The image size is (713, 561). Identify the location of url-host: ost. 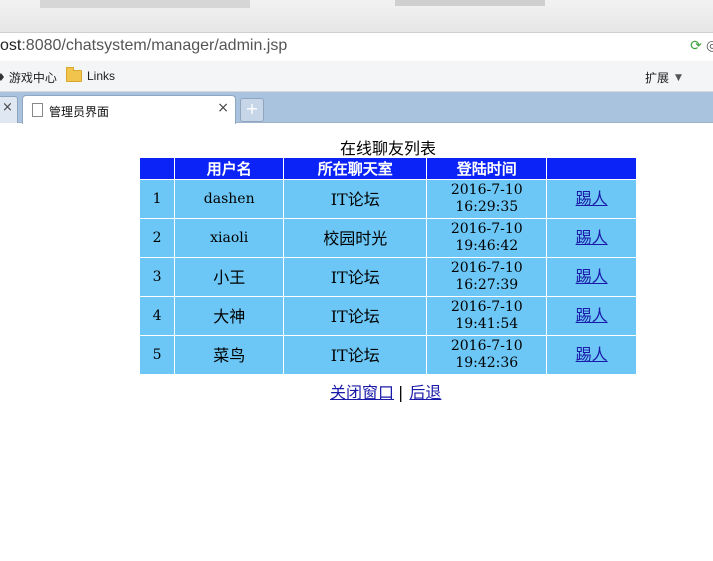
(11, 45).